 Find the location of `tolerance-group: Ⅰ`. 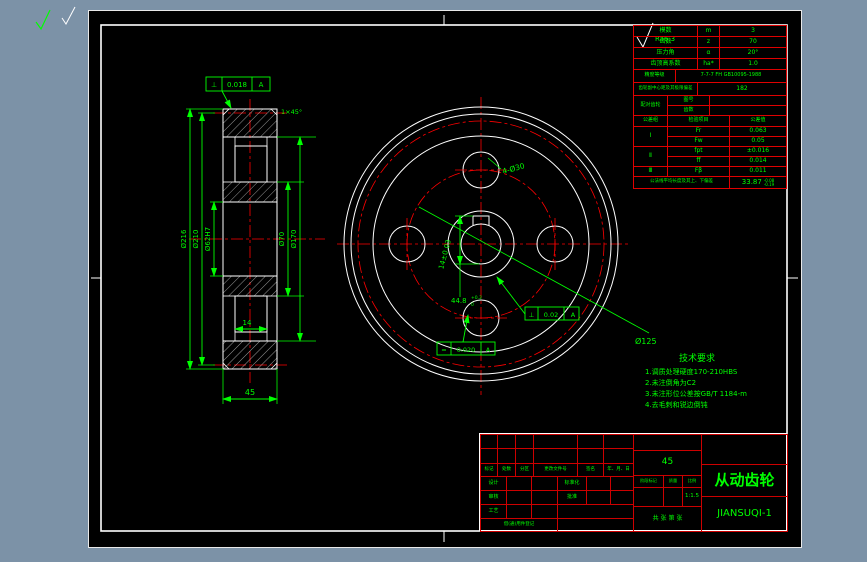

tolerance-group: Ⅰ is located at coordinates (651, 136).